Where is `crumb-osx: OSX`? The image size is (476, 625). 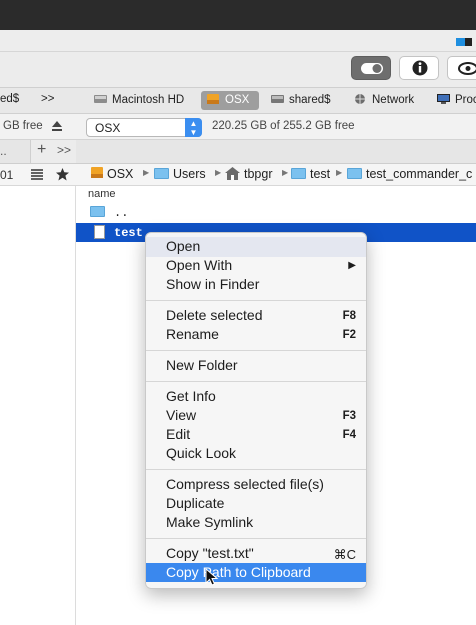 crumb-osx: OSX is located at coordinates (111, 174).